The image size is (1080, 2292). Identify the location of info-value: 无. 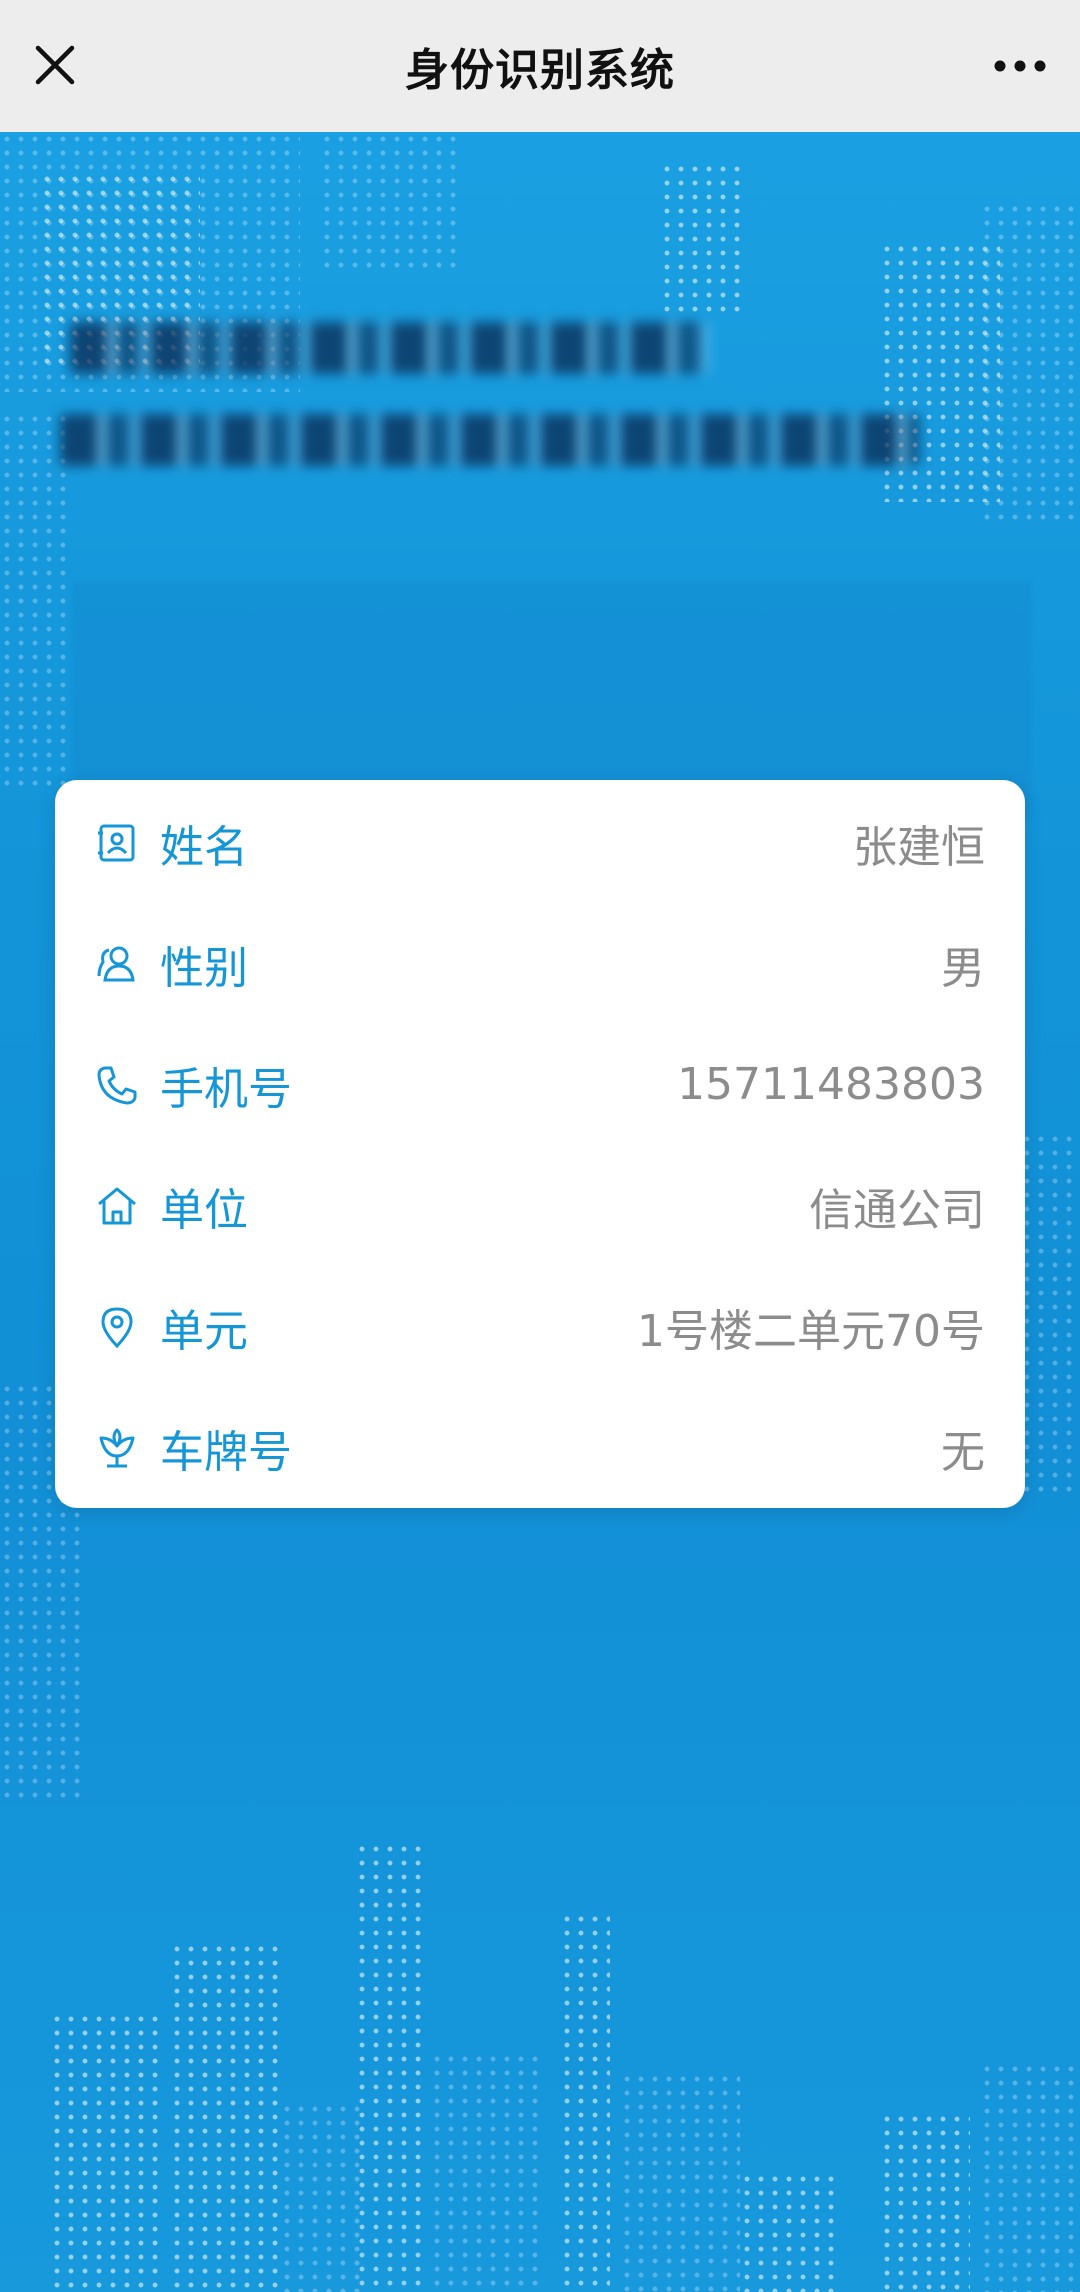
(963, 1452).